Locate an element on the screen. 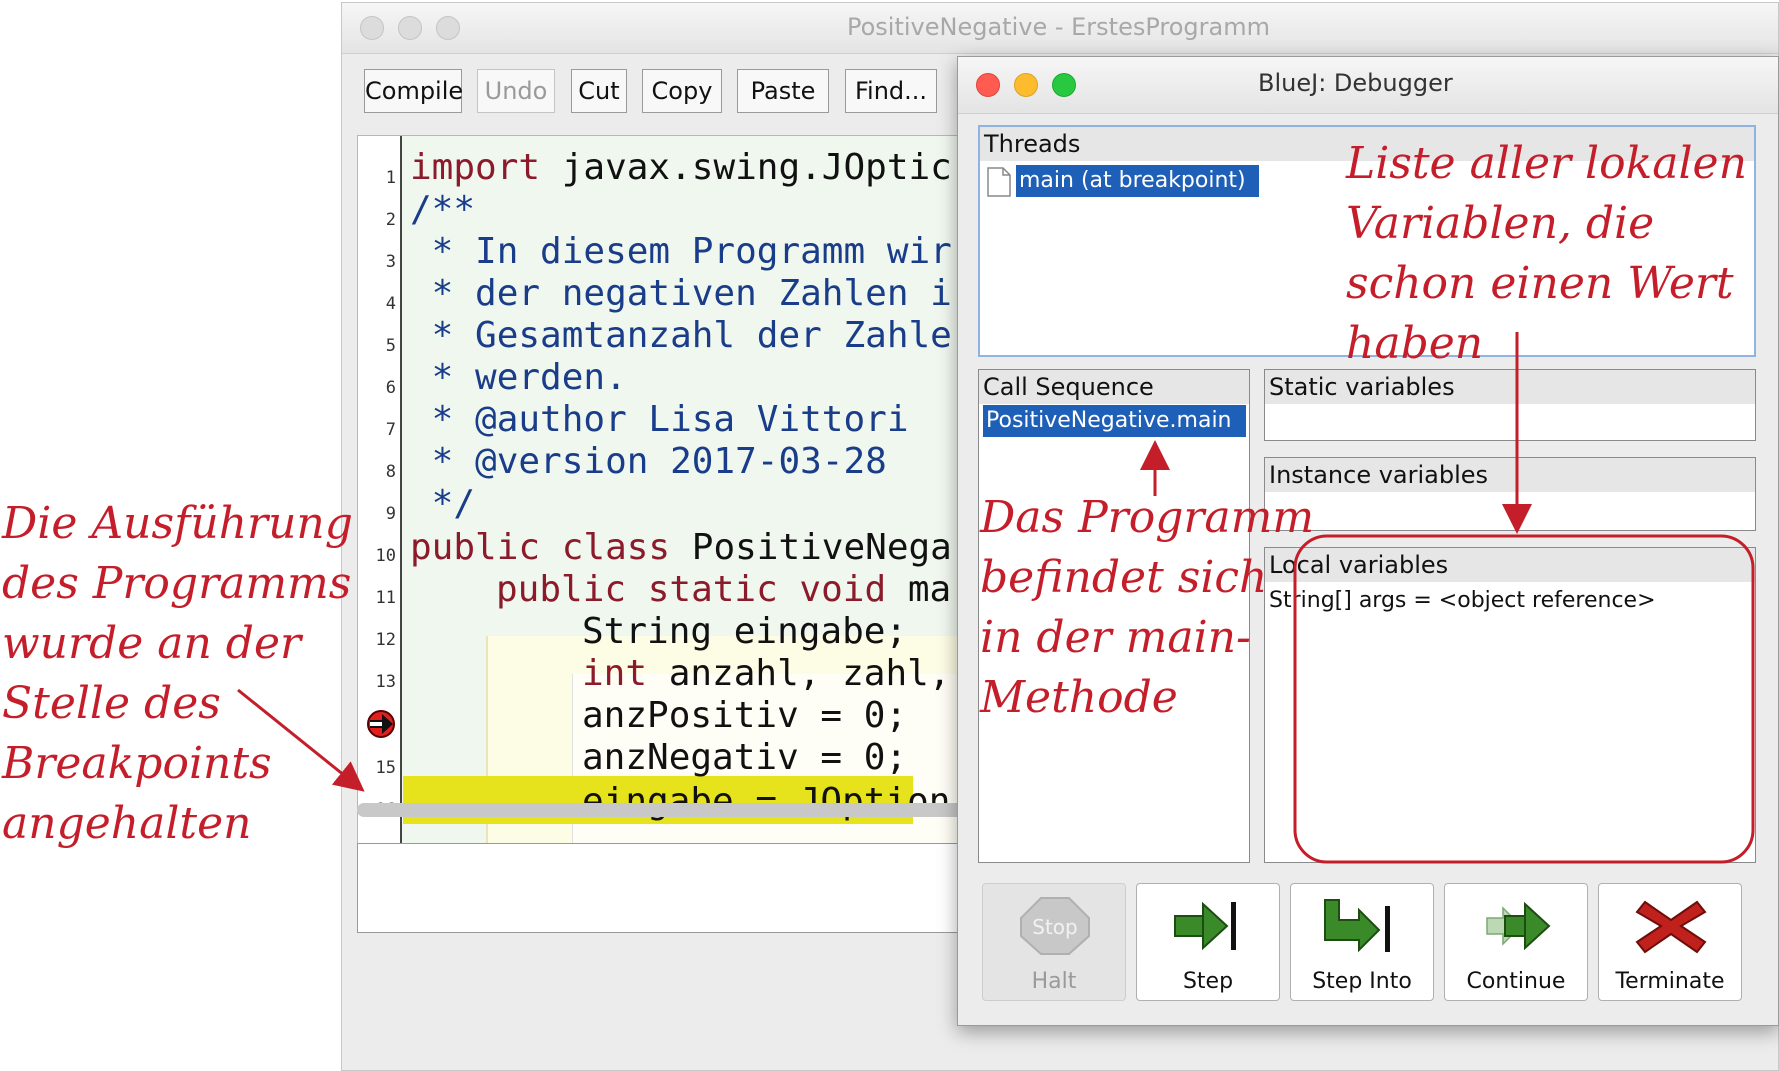 This screenshot has width=1779, height=1071. code-line-9: */ is located at coordinates (443, 503).